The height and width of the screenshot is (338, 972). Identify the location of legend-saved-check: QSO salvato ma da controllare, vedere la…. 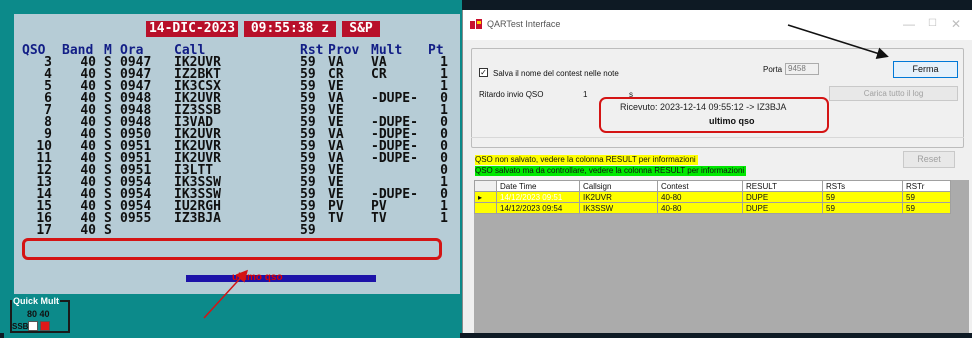
(611, 171).